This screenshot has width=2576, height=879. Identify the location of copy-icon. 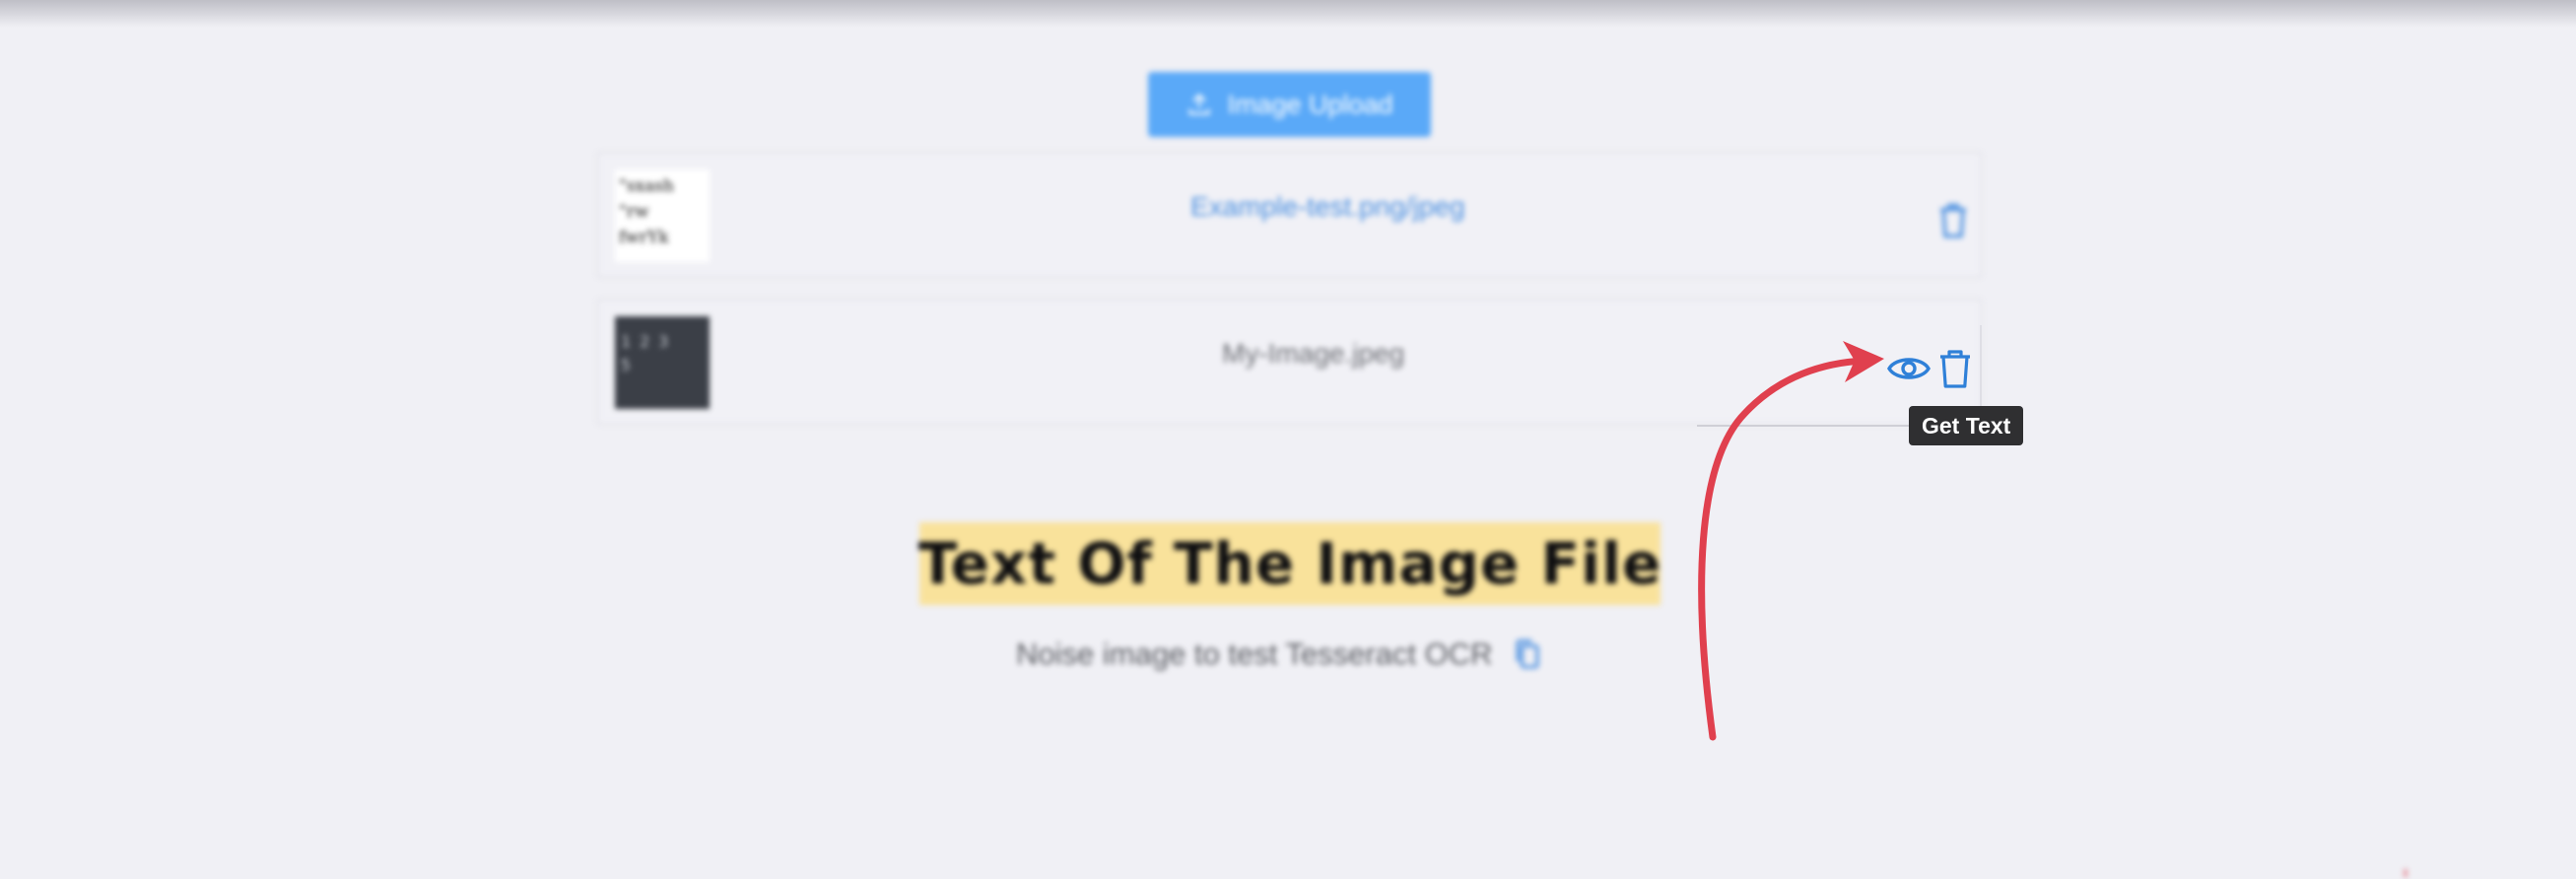
(1527, 654).